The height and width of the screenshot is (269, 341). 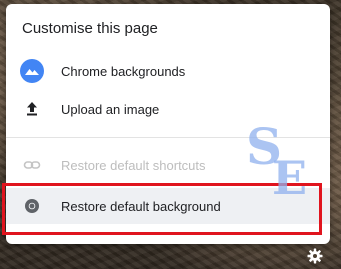 What do you see at coordinates (168, 137) in the screenshot?
I see `menu-divider` at bounding box center [168, 137].